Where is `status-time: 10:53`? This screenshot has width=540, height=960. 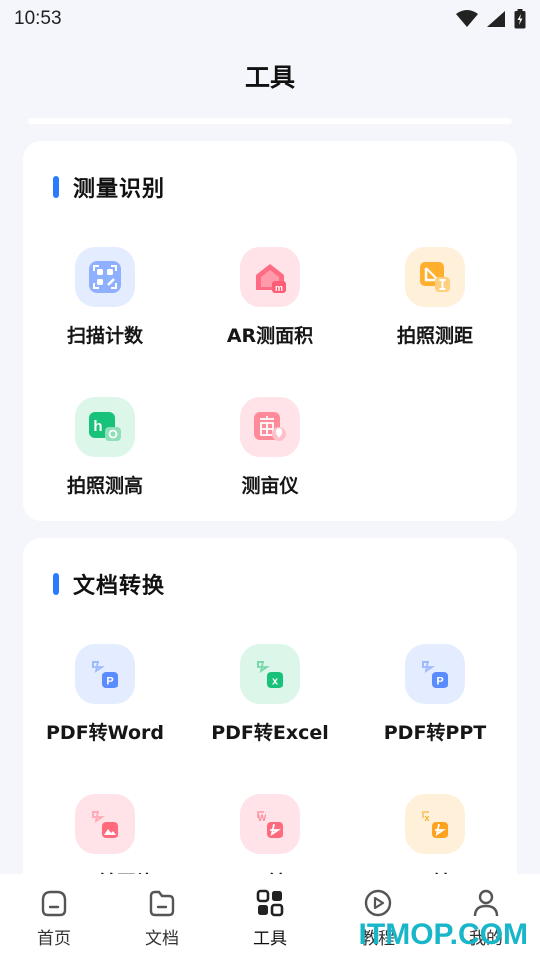 status-time: 10:53 is located at coordinates (38, 18).